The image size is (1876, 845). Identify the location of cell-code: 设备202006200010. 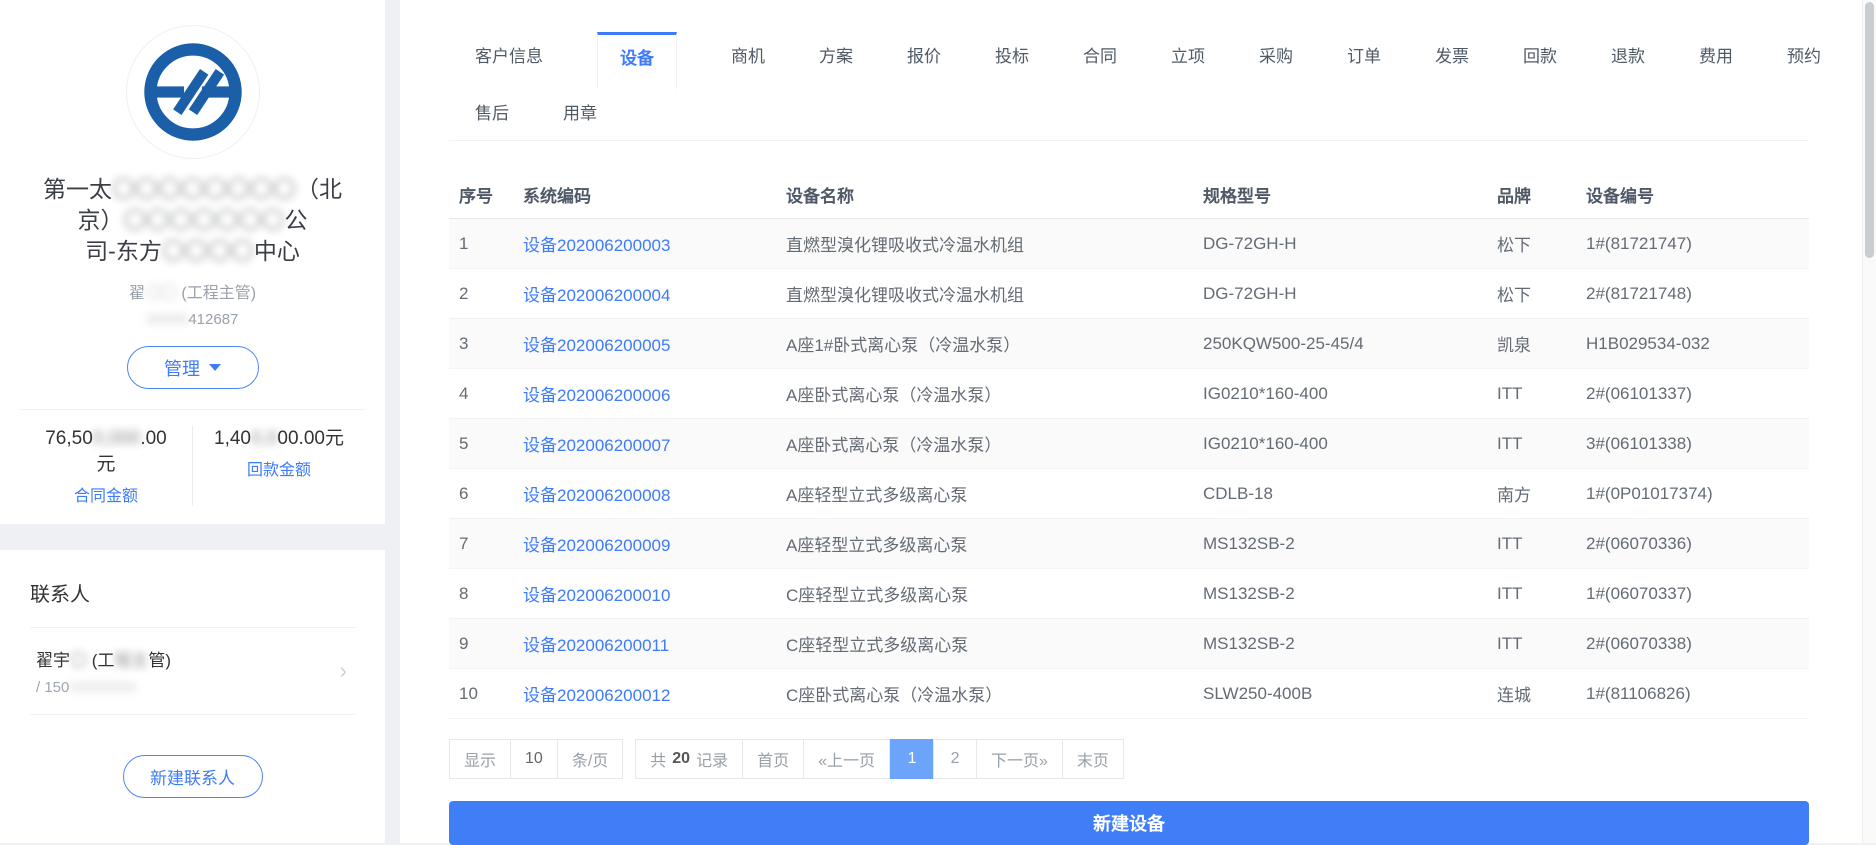
(654, 593).